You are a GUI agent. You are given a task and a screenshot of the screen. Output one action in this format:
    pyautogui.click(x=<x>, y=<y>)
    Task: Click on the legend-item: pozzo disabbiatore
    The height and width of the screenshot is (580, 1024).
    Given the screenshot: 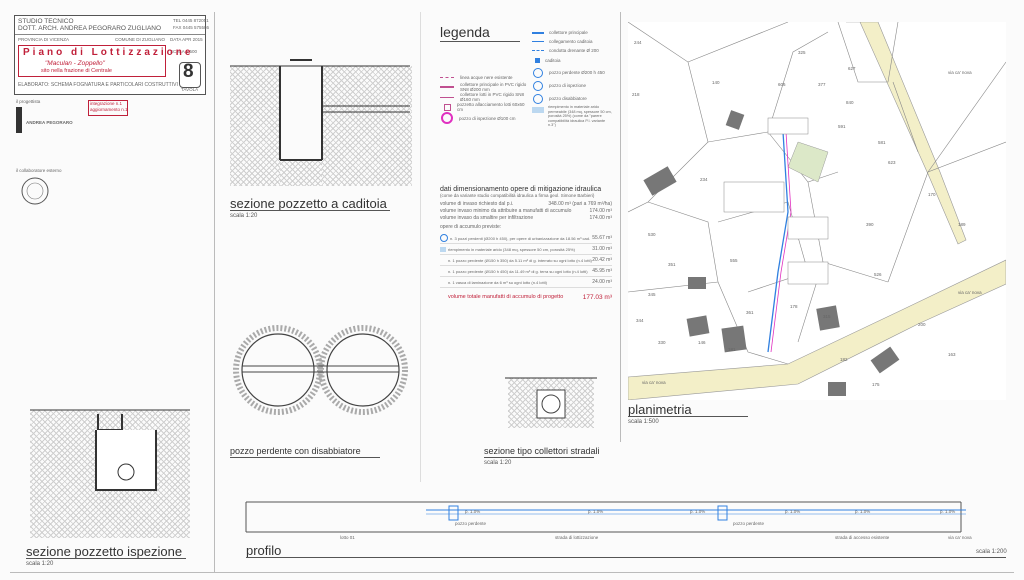 What is the action you would take?
    pyautogui.click(x=573, y=98)
    